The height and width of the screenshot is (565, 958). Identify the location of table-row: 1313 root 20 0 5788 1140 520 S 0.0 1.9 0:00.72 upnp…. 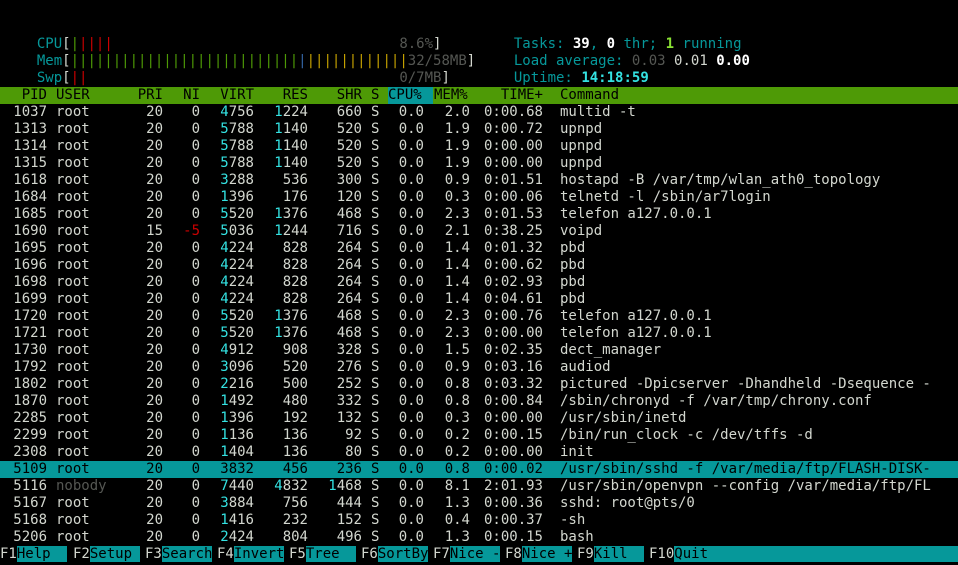
(479, 129).